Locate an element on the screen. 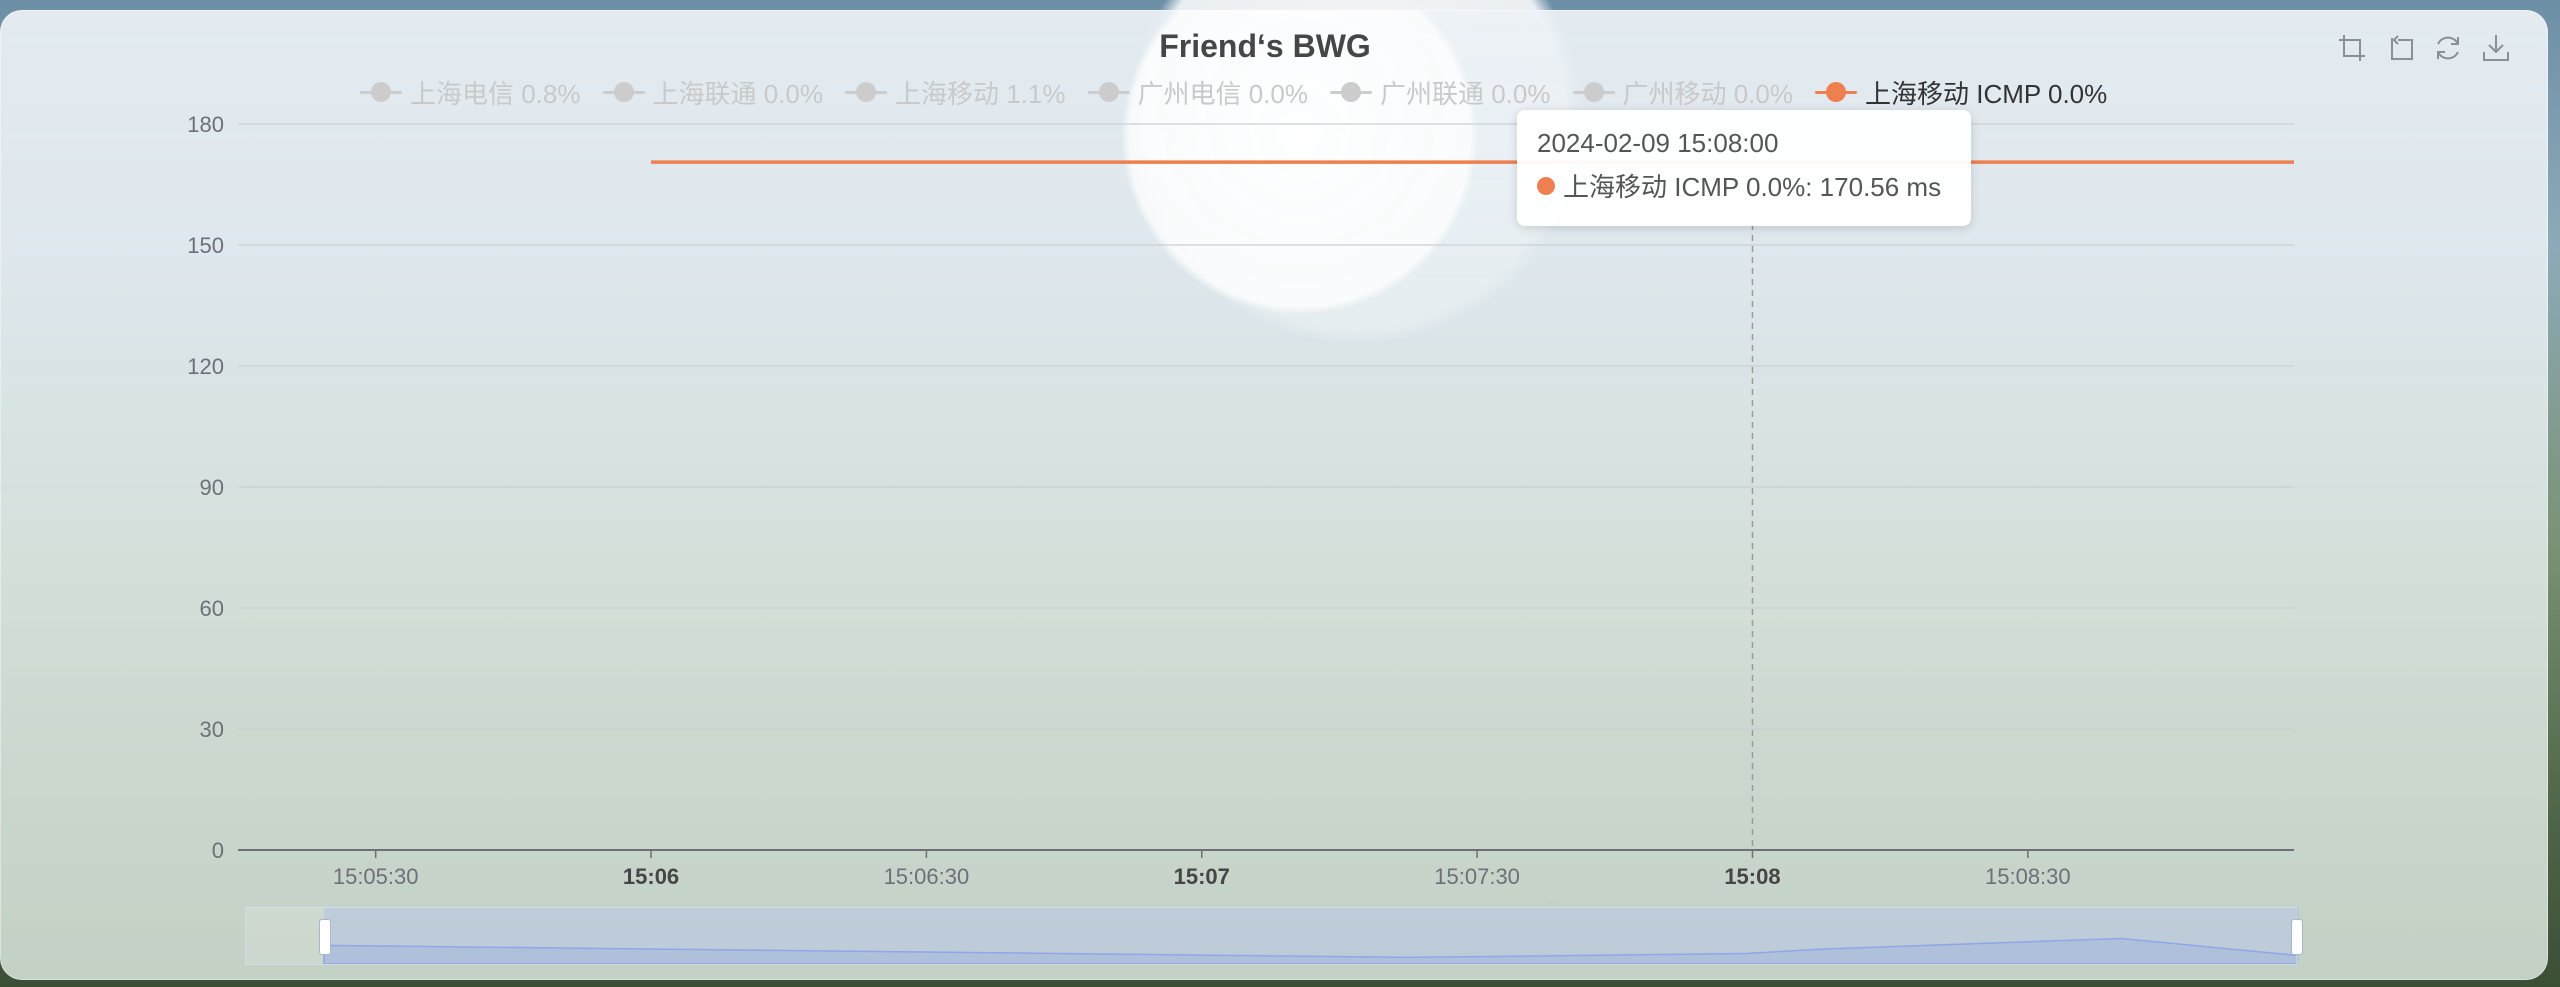  data-zoom-handle-right is located at coordinates (2297, 937).